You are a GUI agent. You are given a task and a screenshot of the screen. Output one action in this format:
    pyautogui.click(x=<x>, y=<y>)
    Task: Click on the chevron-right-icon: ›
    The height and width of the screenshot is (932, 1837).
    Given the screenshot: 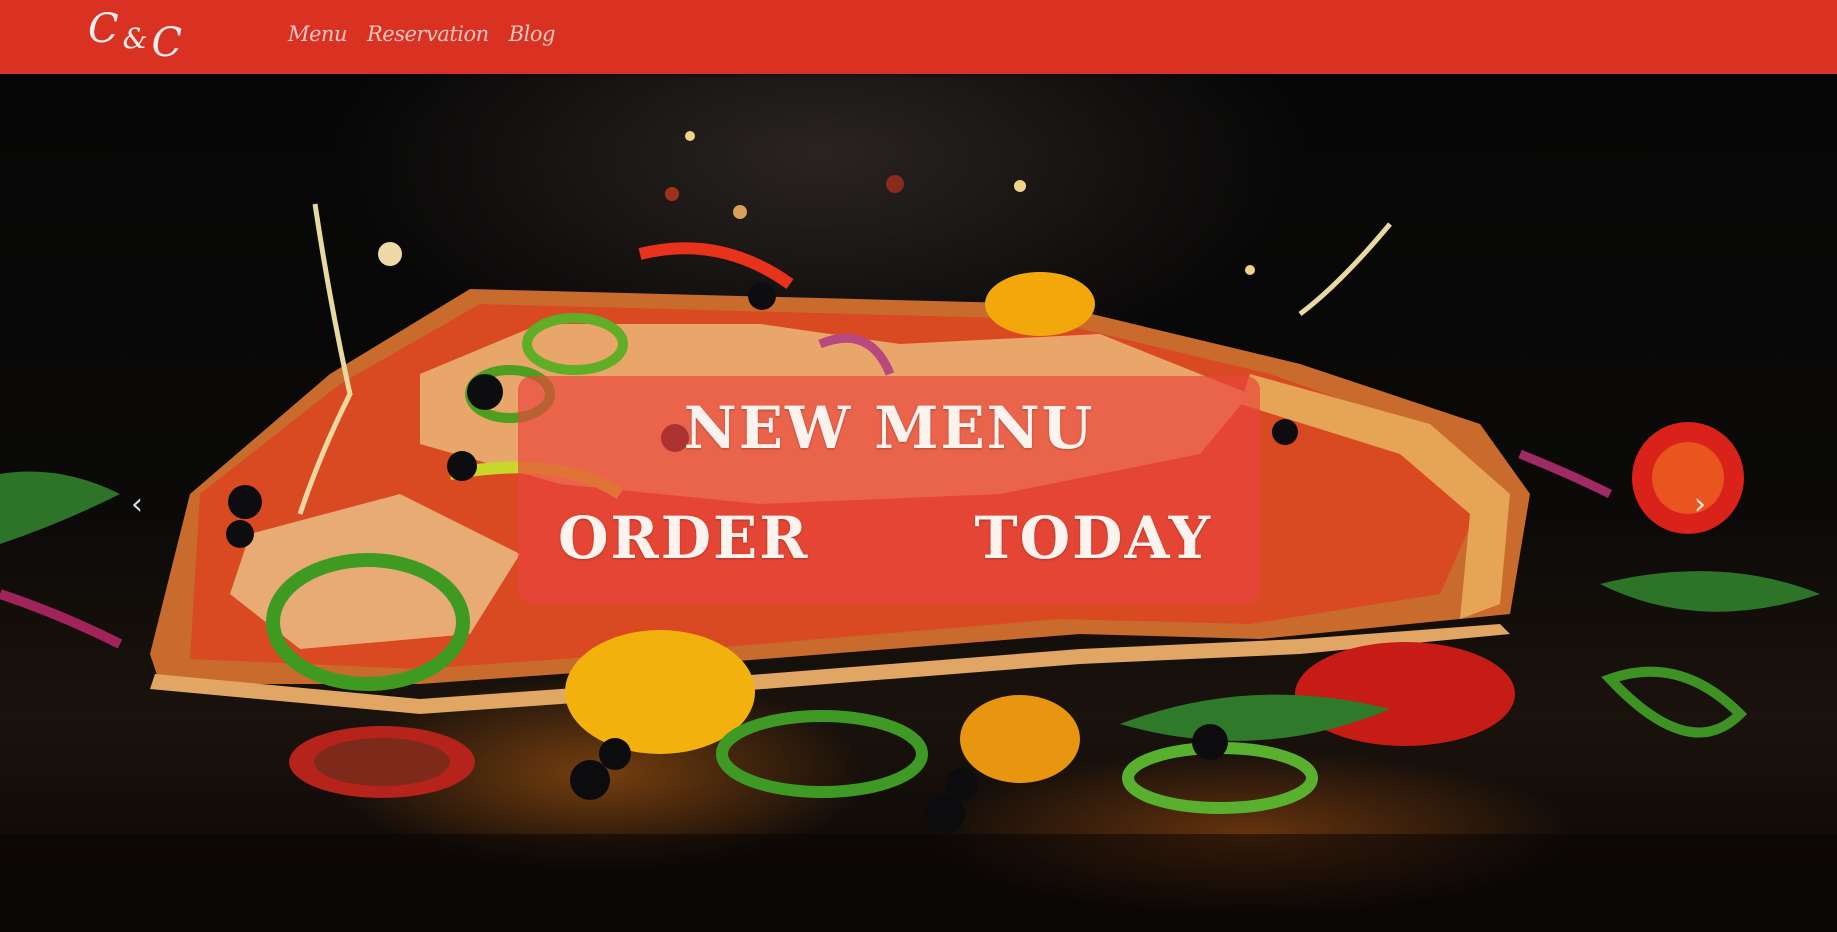 What is the action you would take?
    pyautogui.click(x=1700, y=504)
    